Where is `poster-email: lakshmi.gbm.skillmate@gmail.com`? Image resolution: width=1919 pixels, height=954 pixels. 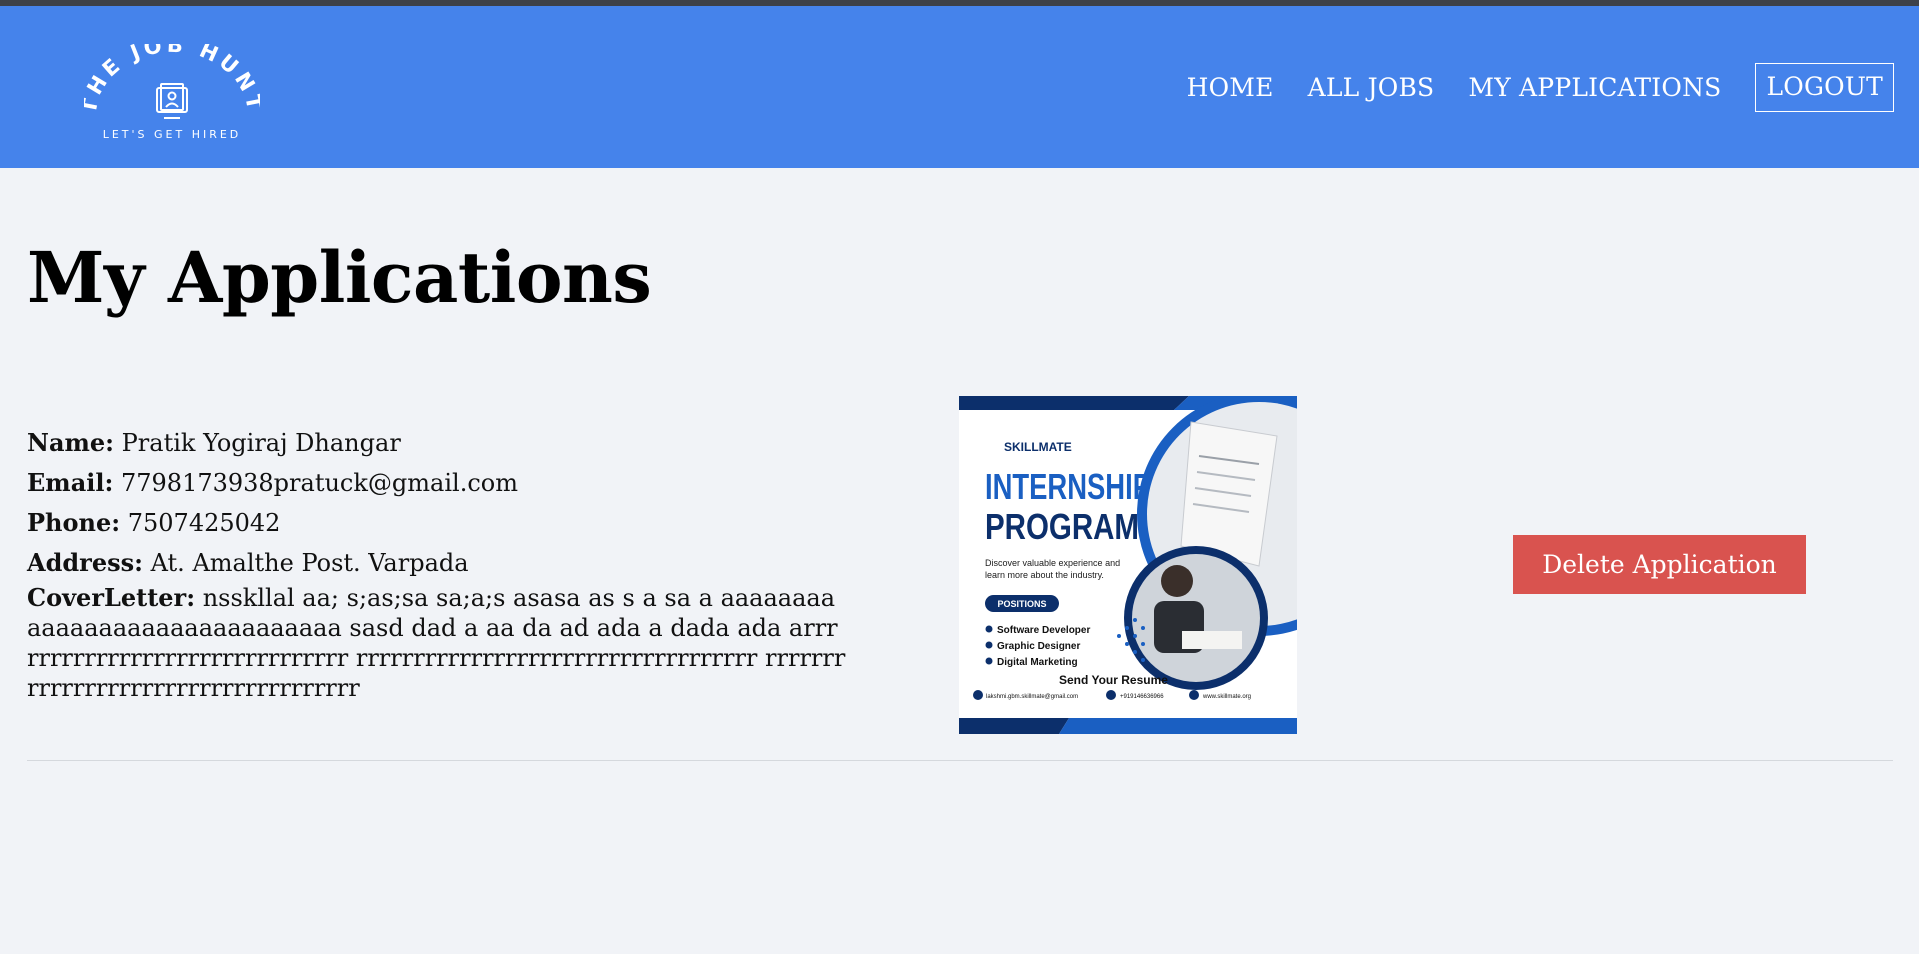 poster-email: lakshmi.gbm.skillmate@gmail.com is located at coordinates (1032, 697).